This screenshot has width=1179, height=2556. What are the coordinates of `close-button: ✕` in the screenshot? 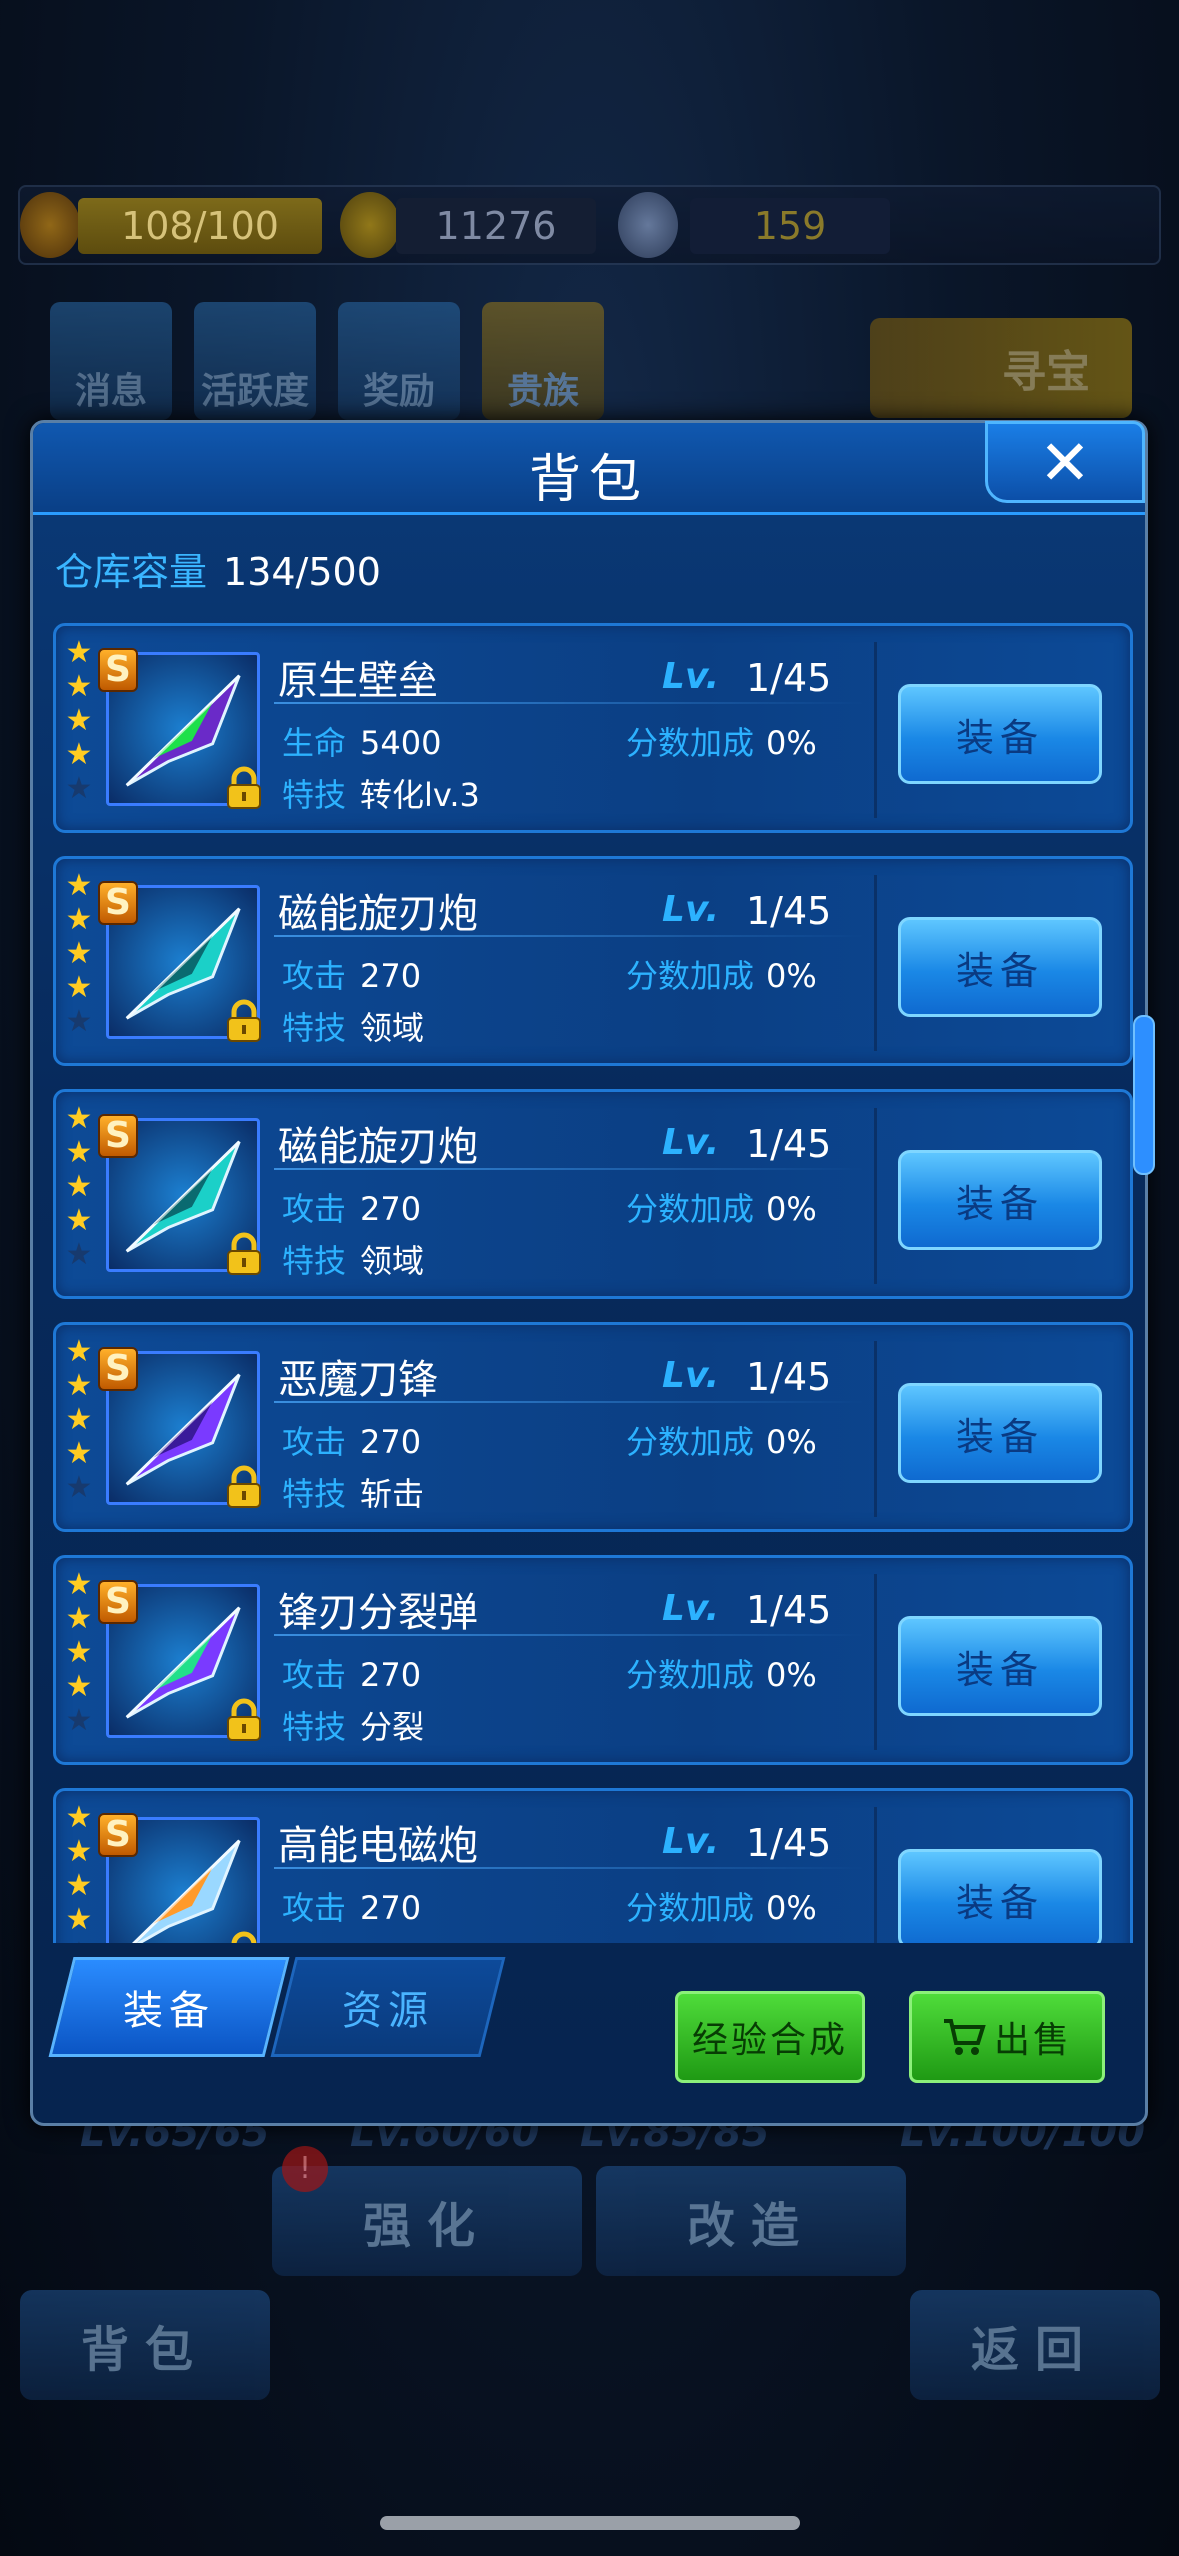 It's located at (1065, 462).